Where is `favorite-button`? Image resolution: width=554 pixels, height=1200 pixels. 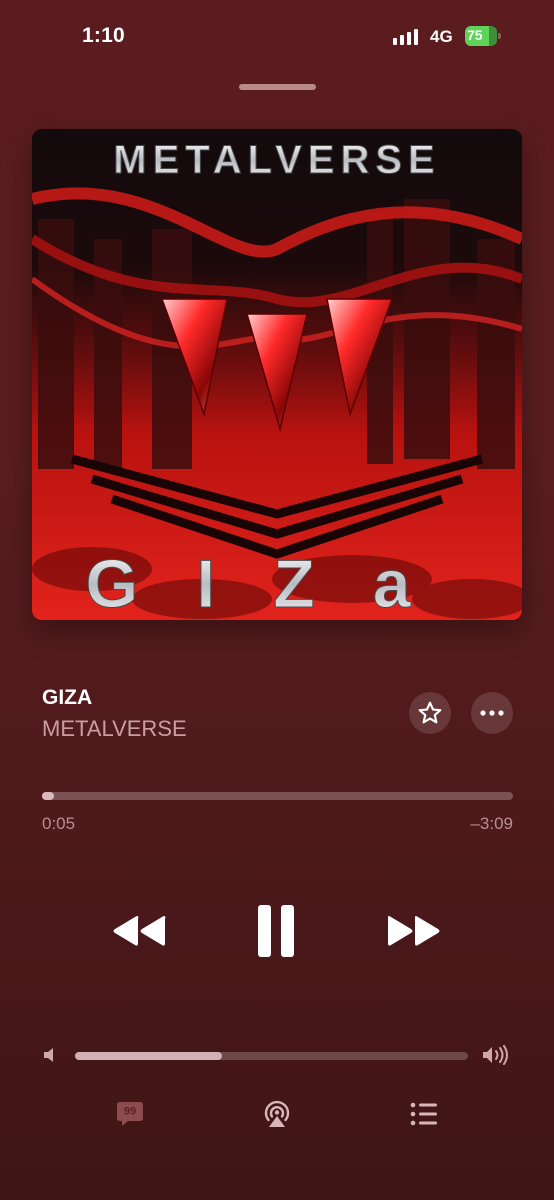
favorite-button is located at coordinates (430, 713).